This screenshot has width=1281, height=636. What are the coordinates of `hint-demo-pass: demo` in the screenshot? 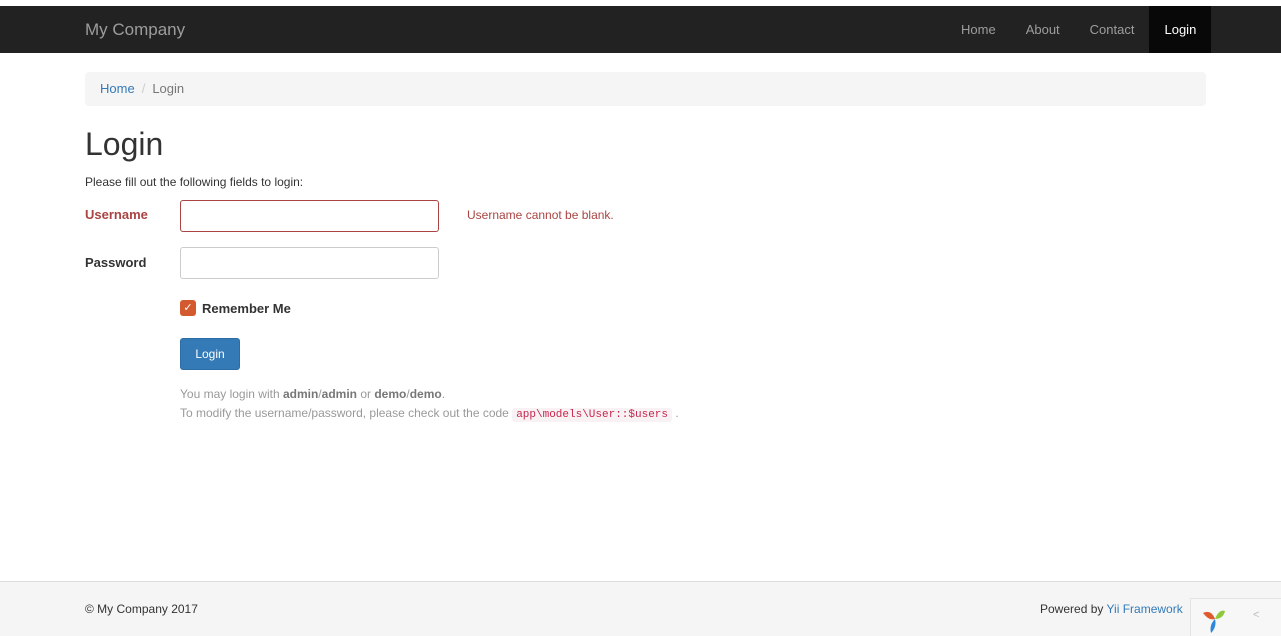 It's located at (425, 394).